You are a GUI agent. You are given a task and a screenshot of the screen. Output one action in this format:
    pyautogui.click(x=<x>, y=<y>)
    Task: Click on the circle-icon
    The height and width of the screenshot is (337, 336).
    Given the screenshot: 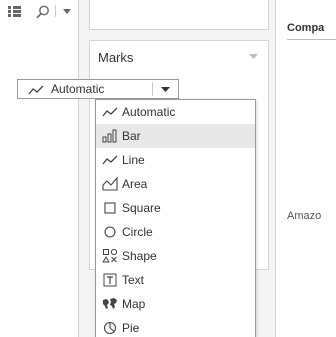 What is the action you would take?
    pyautogui.click(x=110, y=232)
    